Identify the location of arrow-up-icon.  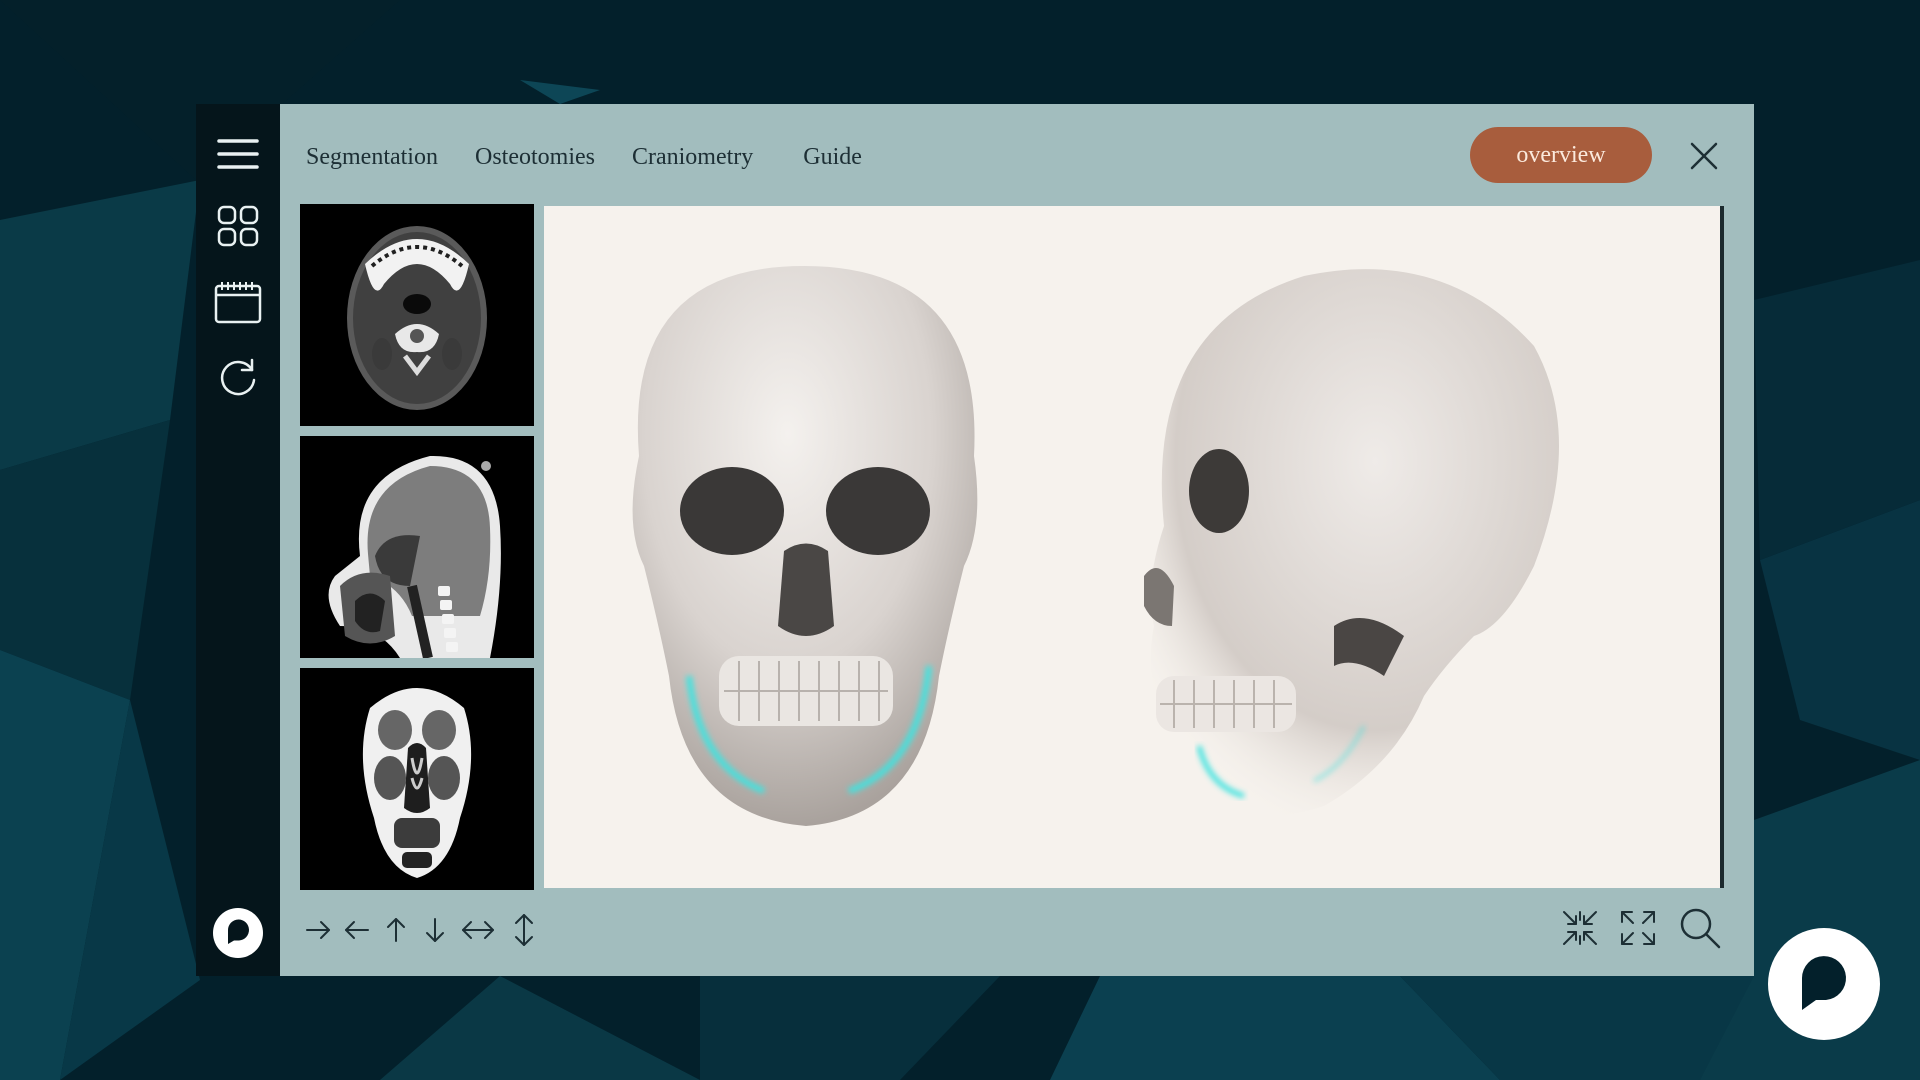
(396, 930).